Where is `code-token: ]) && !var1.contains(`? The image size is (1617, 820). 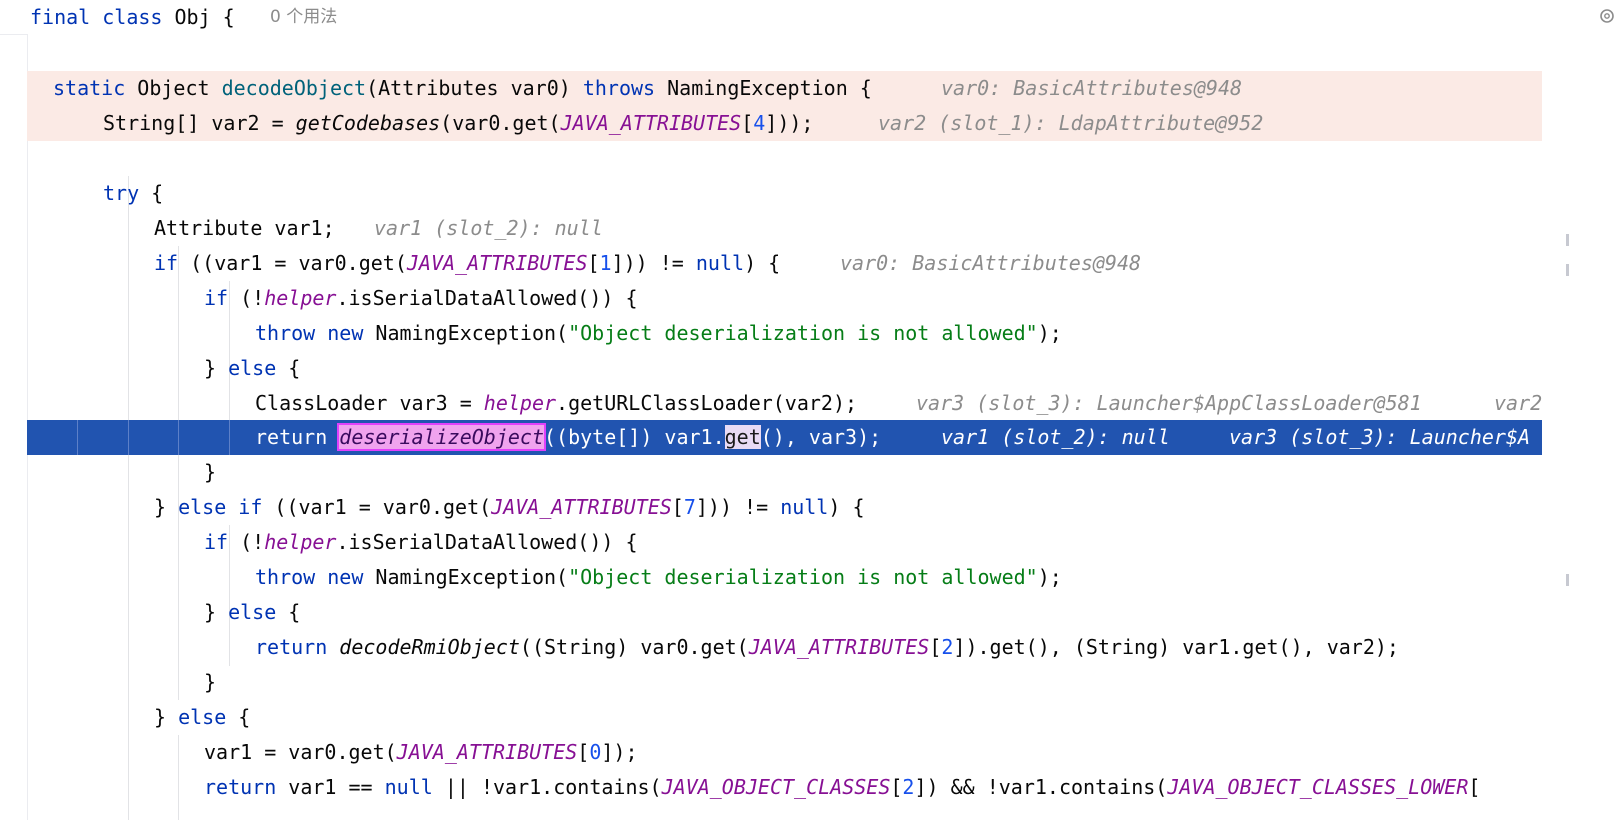 code-token: ]) && !var1.contains( is located at coordinates (1041, 787).